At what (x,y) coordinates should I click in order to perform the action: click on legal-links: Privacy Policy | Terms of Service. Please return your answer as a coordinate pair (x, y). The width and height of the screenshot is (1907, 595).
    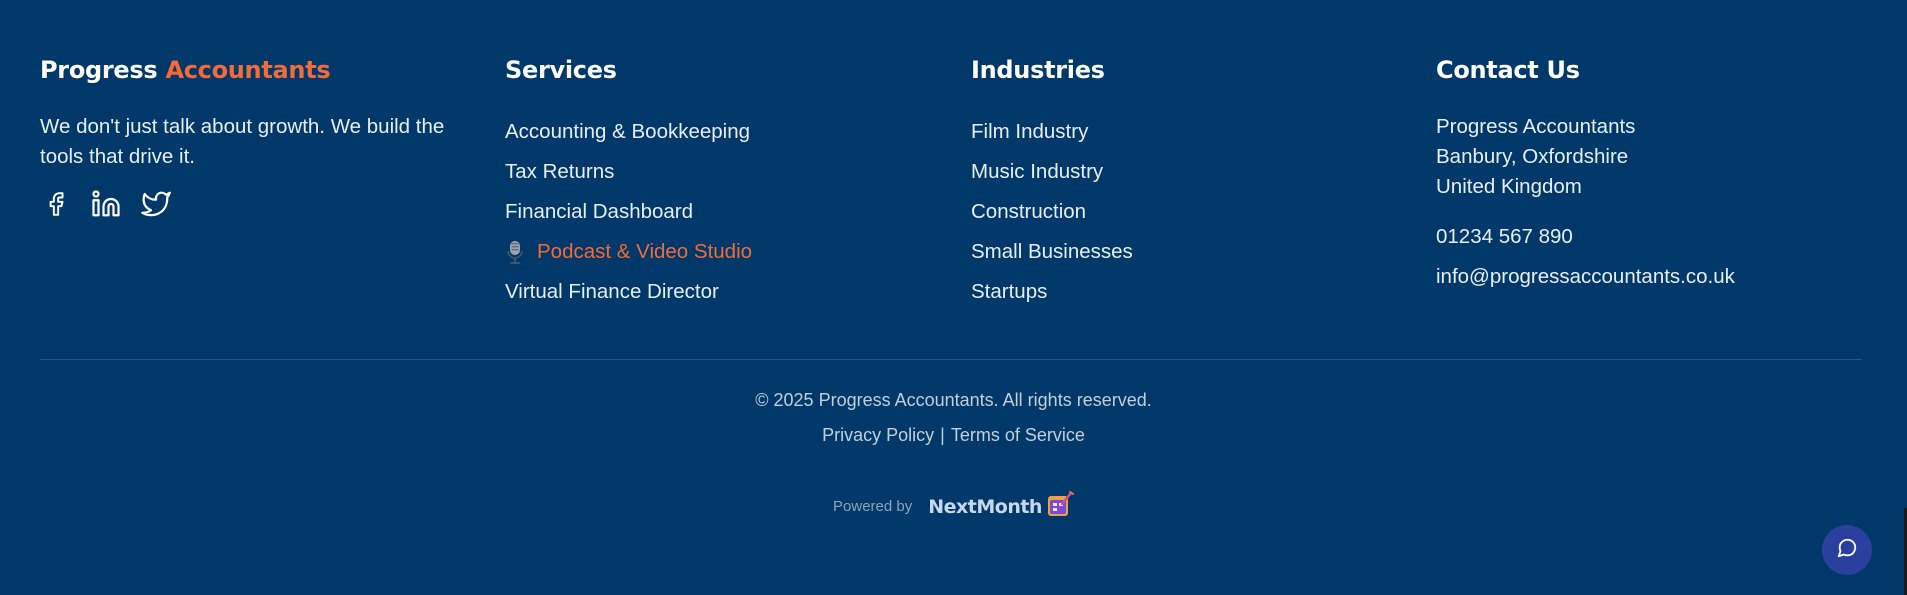
    Looking at the image, I should click on (953, 435).